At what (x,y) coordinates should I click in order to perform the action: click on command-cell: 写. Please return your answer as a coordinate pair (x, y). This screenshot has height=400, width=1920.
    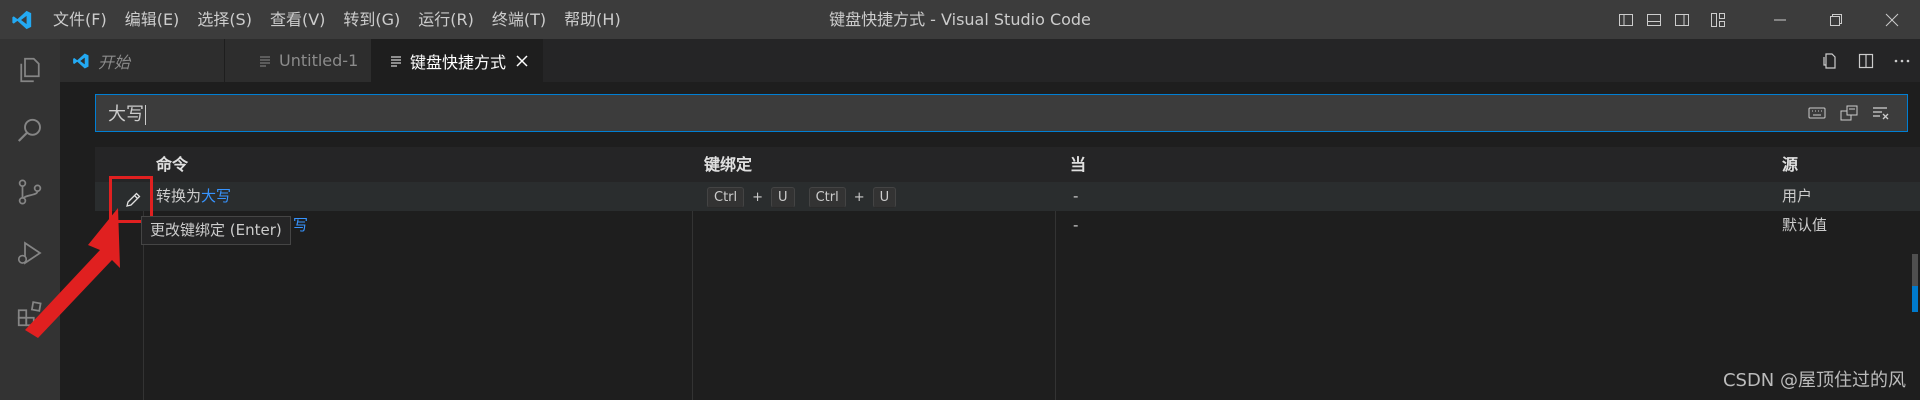
    Looking at the image, I should click on (300, 225).